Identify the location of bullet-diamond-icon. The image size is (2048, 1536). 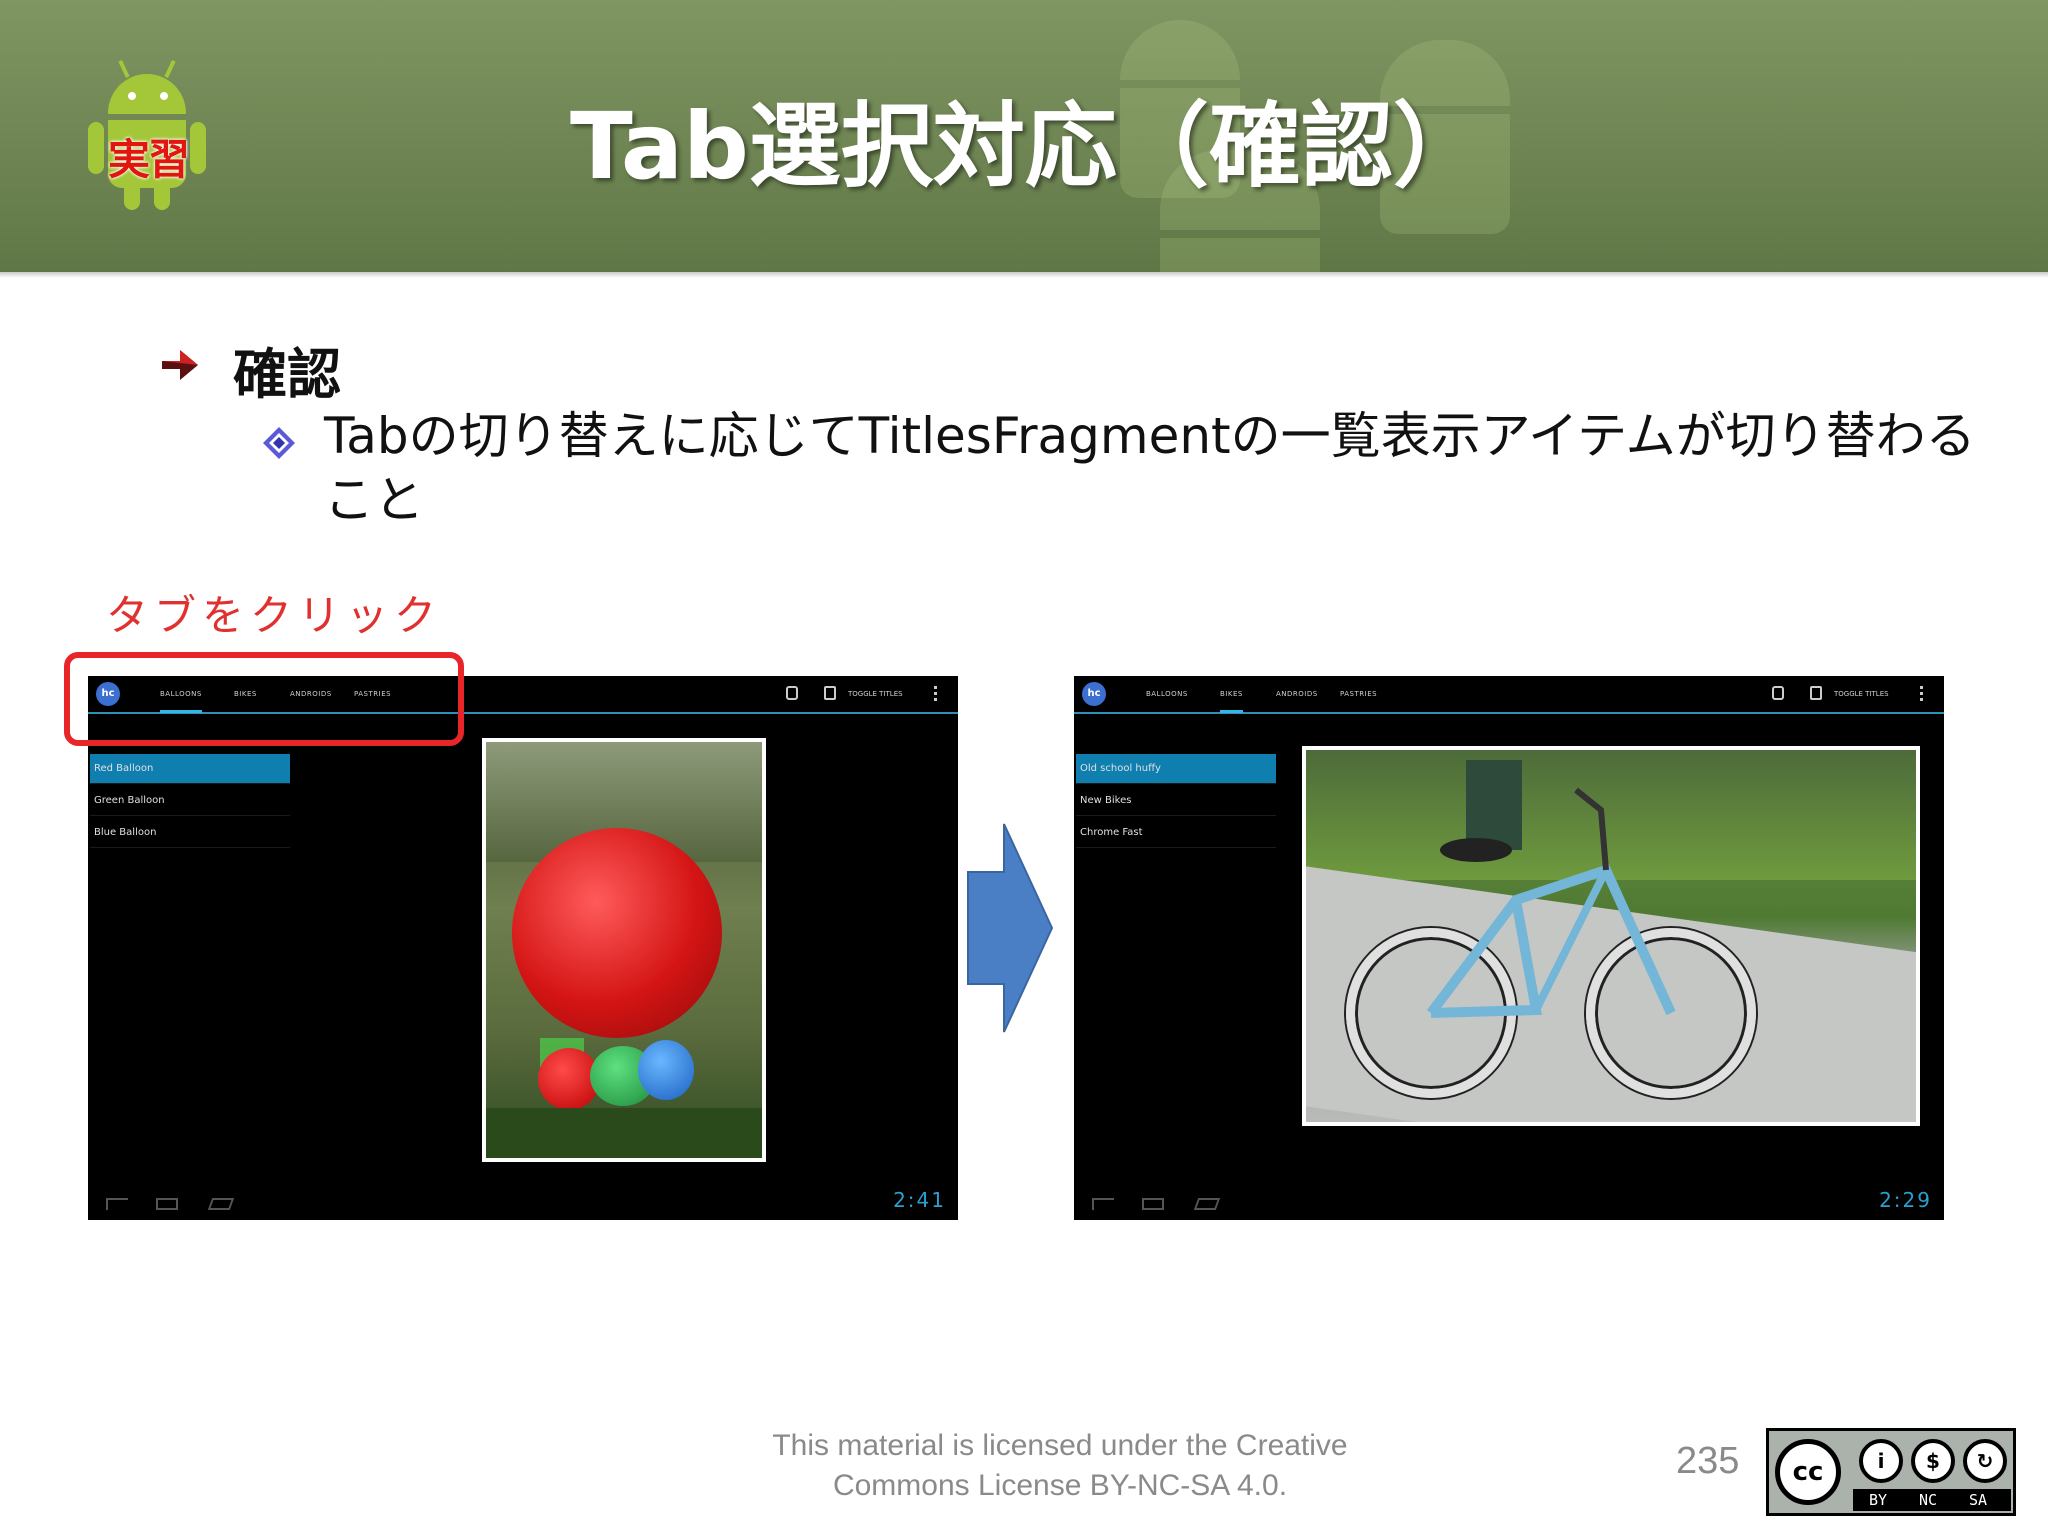
(279, 443).